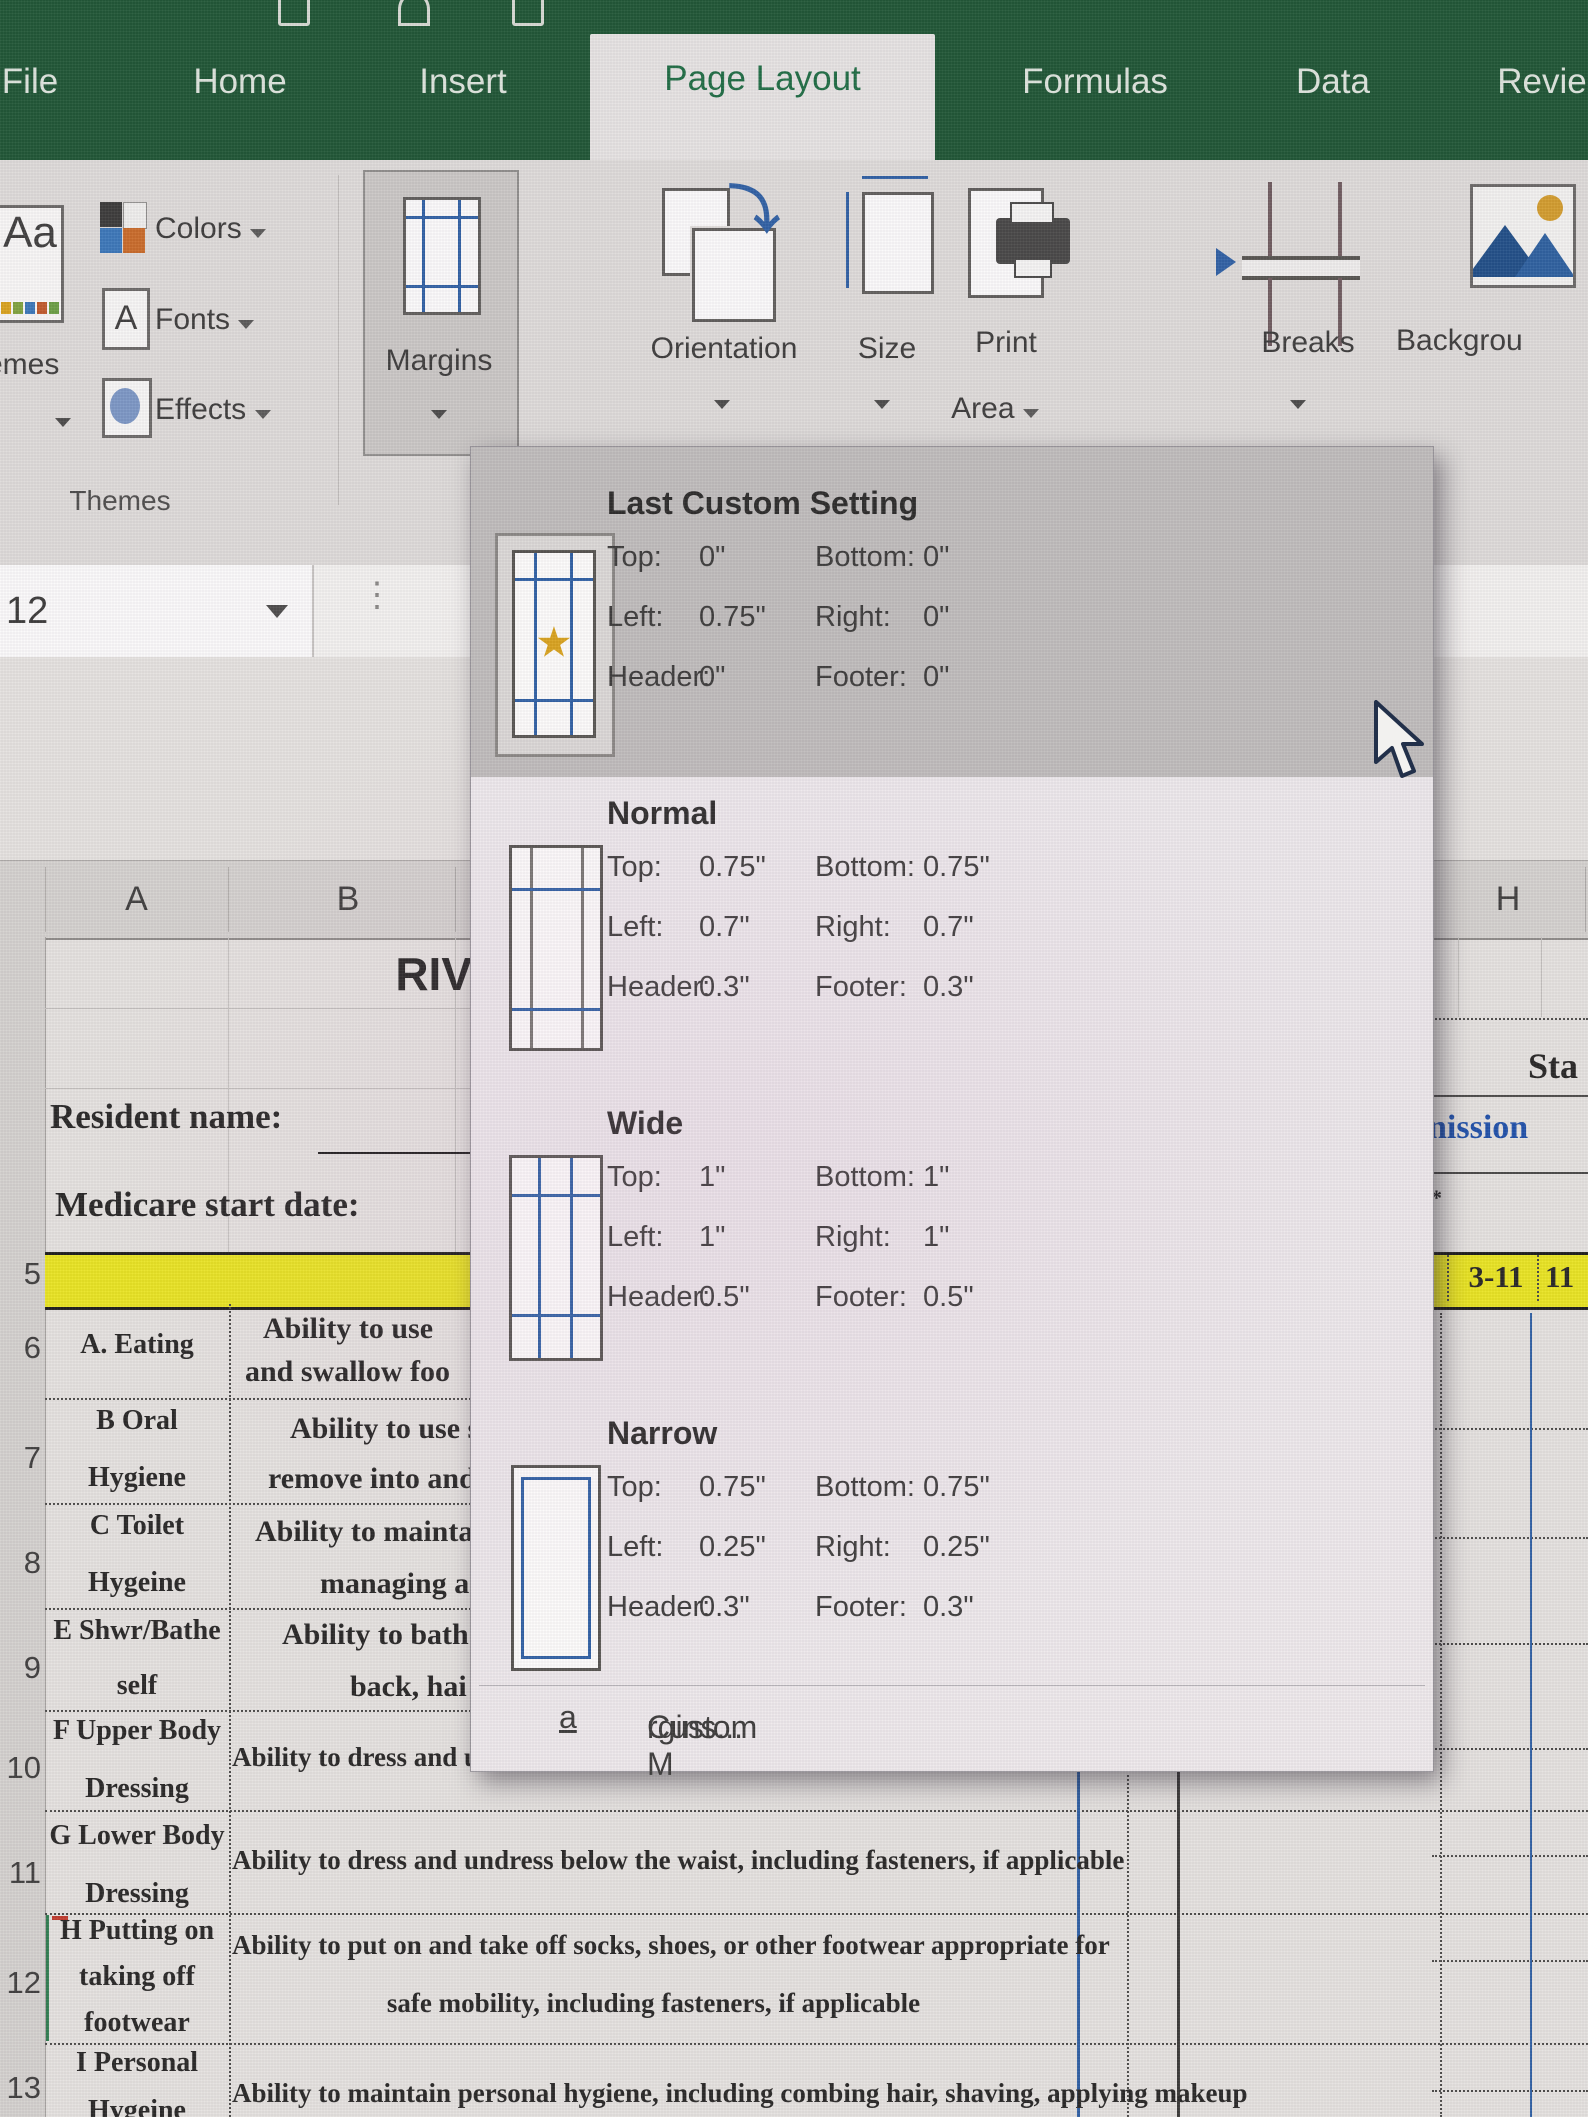 The image size is (1588, 2117). I want to click on fonts-button: Fonts, so click(215, 320).